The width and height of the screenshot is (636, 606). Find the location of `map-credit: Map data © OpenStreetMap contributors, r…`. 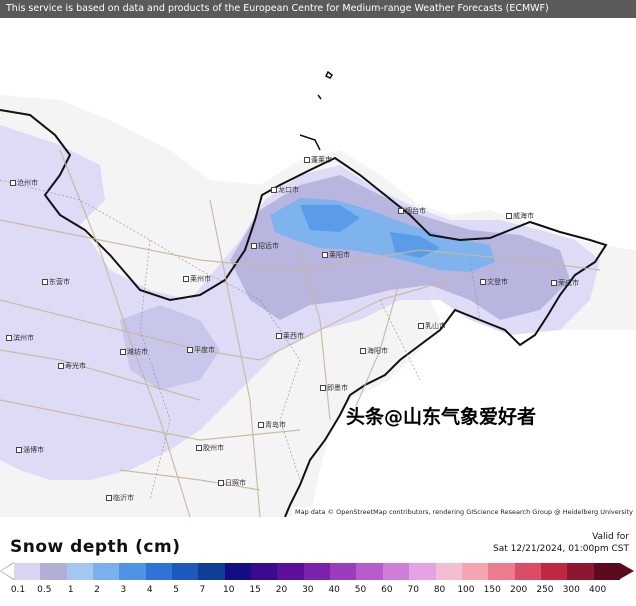

map-credit: Map data © OpenStreetMap contributors, r… is located at coordinates (464, 512).